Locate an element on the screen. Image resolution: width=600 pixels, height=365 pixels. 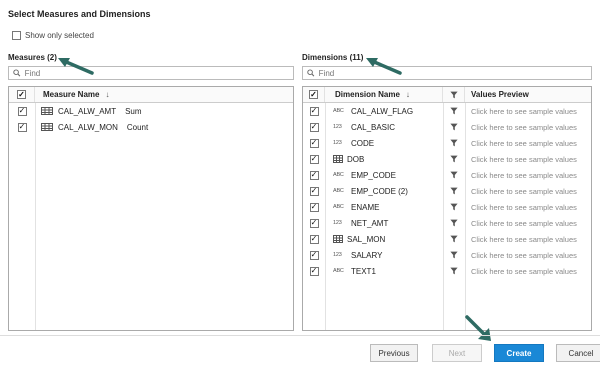
measures-select-all-checkbox: ✓ is located at coordinates (21, 94).